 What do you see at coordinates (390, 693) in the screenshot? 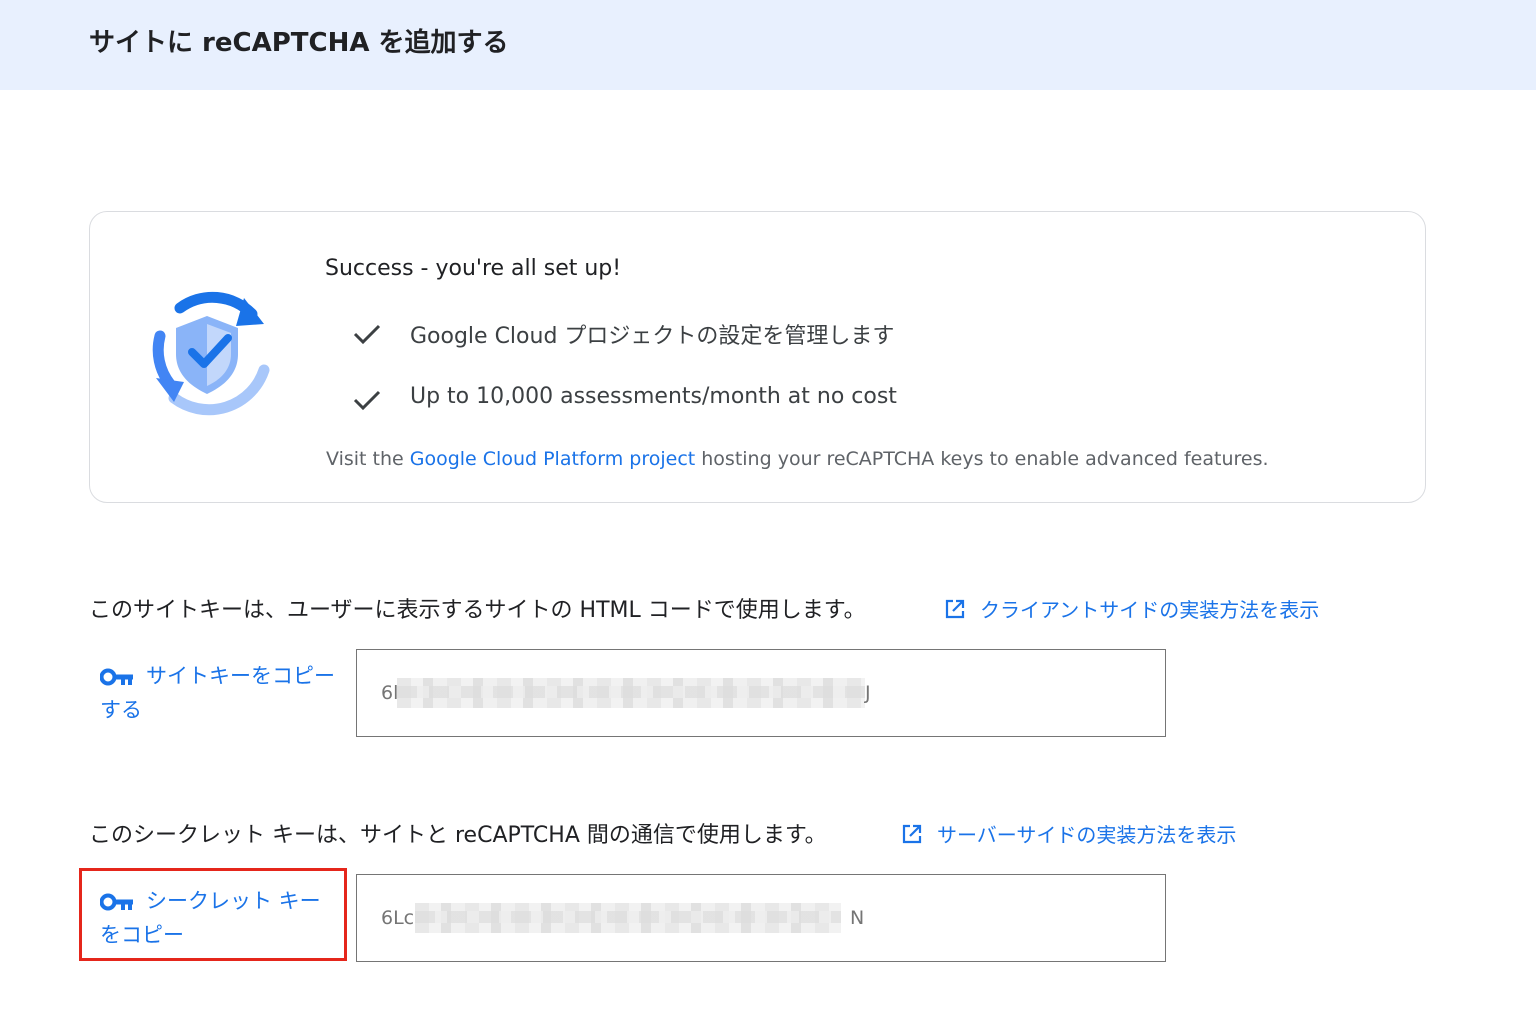
I see `site-key-value-start: 6l` at bounding box center [390, 693].